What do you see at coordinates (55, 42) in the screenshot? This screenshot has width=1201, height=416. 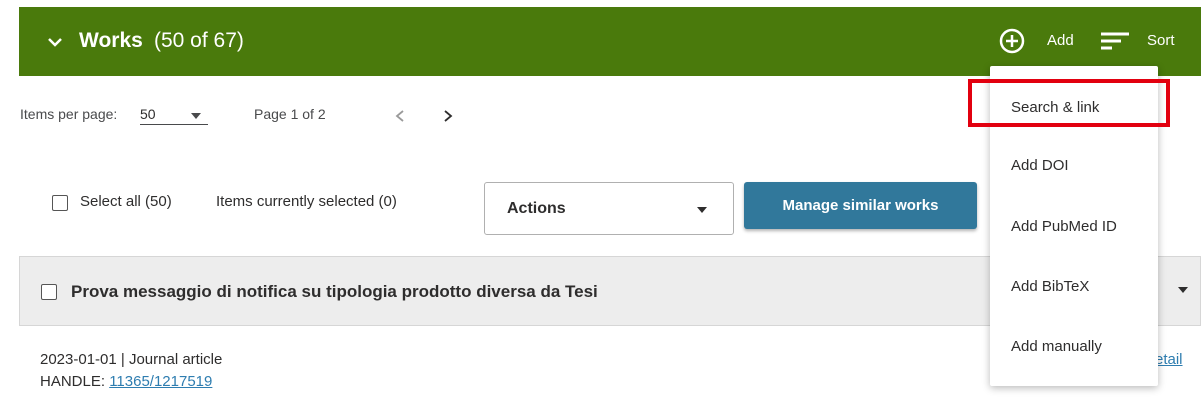 I see `chevron-down-icon` at bounding box center [55, 42].